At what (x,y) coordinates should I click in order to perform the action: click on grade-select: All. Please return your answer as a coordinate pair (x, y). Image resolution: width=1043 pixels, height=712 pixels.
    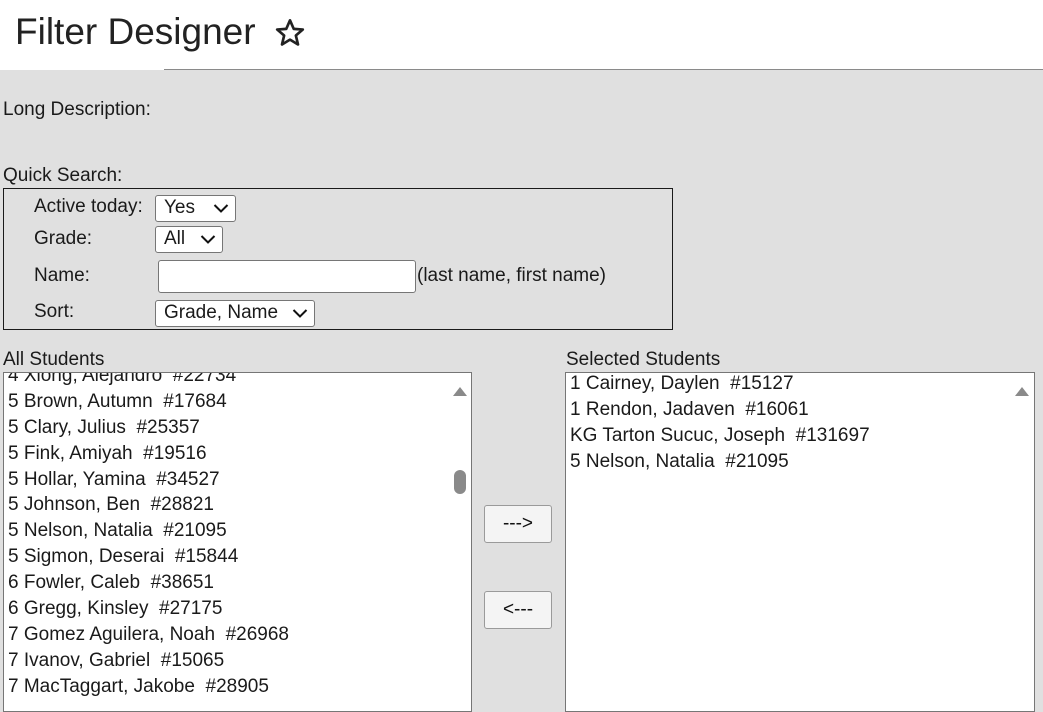
    Looking at the image, I should click on (189, 239).